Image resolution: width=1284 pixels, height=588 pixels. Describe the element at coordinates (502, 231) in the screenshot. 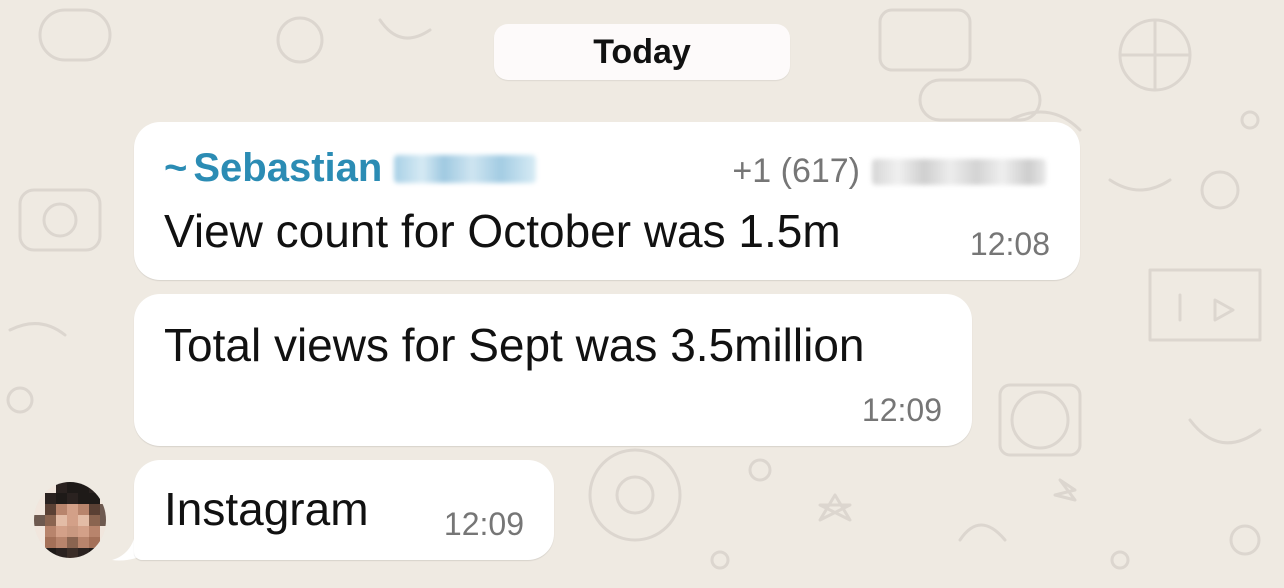

I see `message-text: View count for October was 1.5m` at that location.